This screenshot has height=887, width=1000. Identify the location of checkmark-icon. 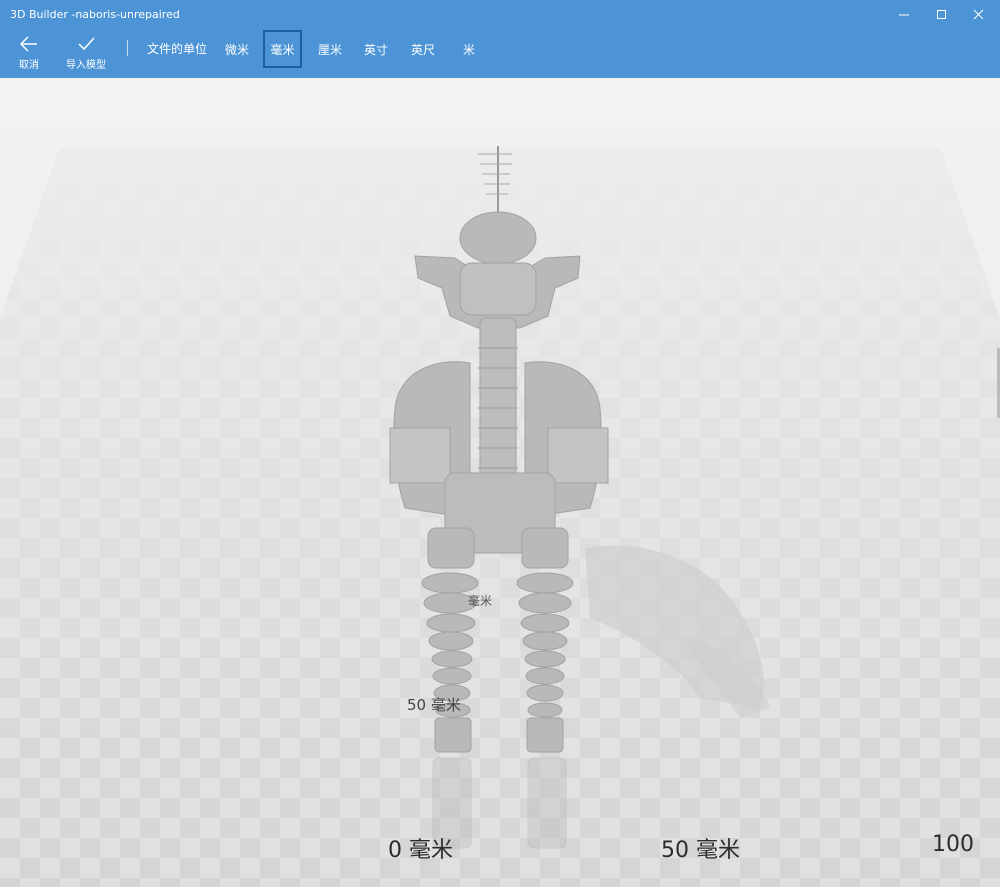
(86, 44).